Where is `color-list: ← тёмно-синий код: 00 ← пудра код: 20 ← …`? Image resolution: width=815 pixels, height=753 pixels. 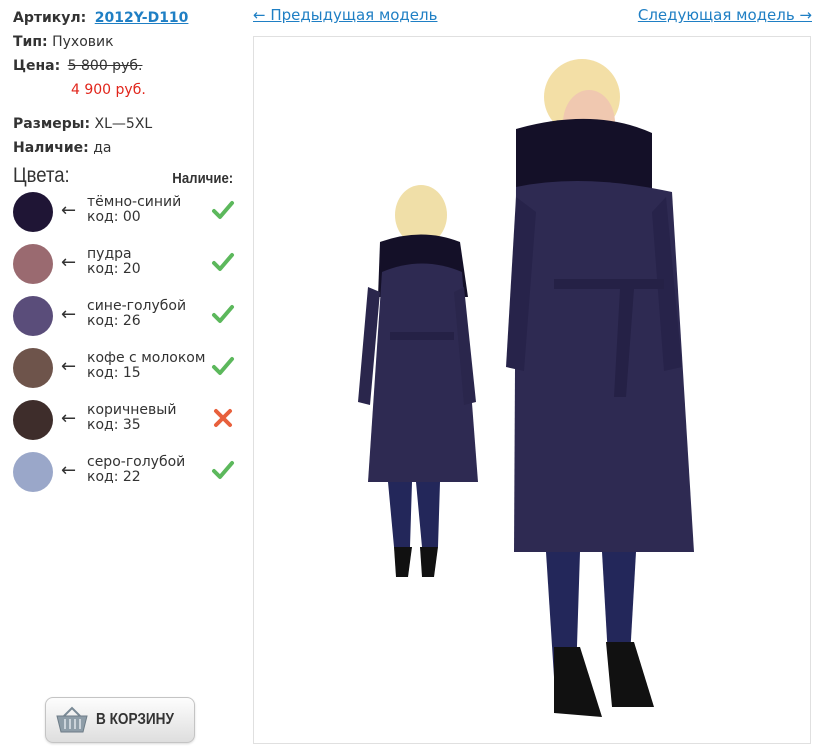 color-list: ← тёмно-синий код: 00 ← пудра код: 20 ← … is located at coordinates (125, 348).